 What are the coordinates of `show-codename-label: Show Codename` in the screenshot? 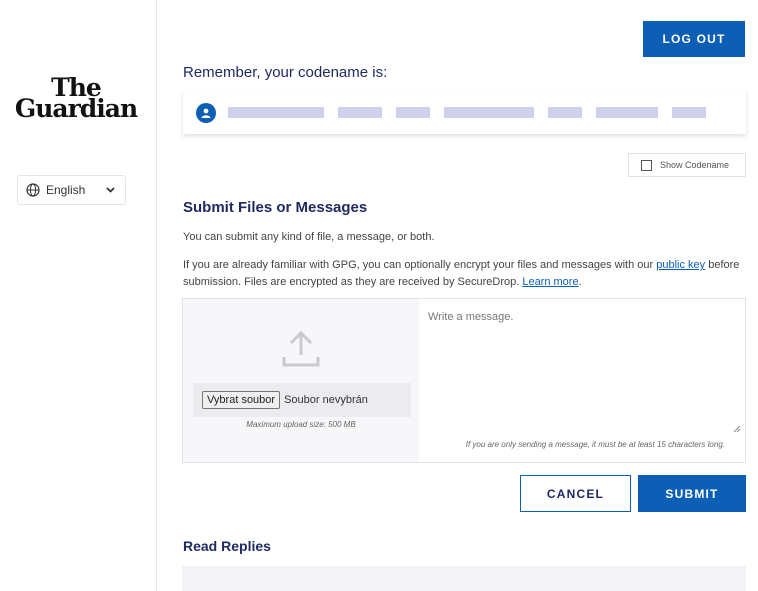 It's located at (695, 165).